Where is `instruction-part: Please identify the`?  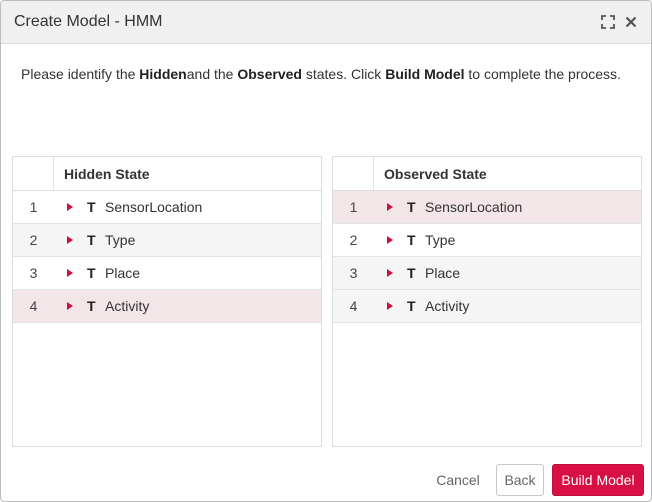 instruction-part: Please identify the is located at coordinates (80, 74).